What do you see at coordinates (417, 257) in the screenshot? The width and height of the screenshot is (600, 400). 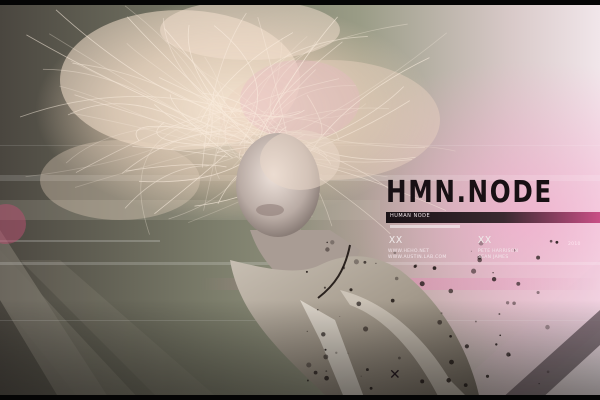 I see `credit-url-2: WWW.AUSTIN.LAB.COM` at bounding box center [417, 257].